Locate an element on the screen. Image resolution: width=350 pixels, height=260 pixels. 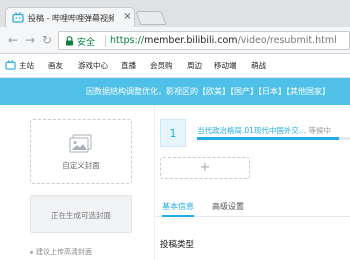
url-path: /video/resubmit.html is located at coordinates (287, 40).